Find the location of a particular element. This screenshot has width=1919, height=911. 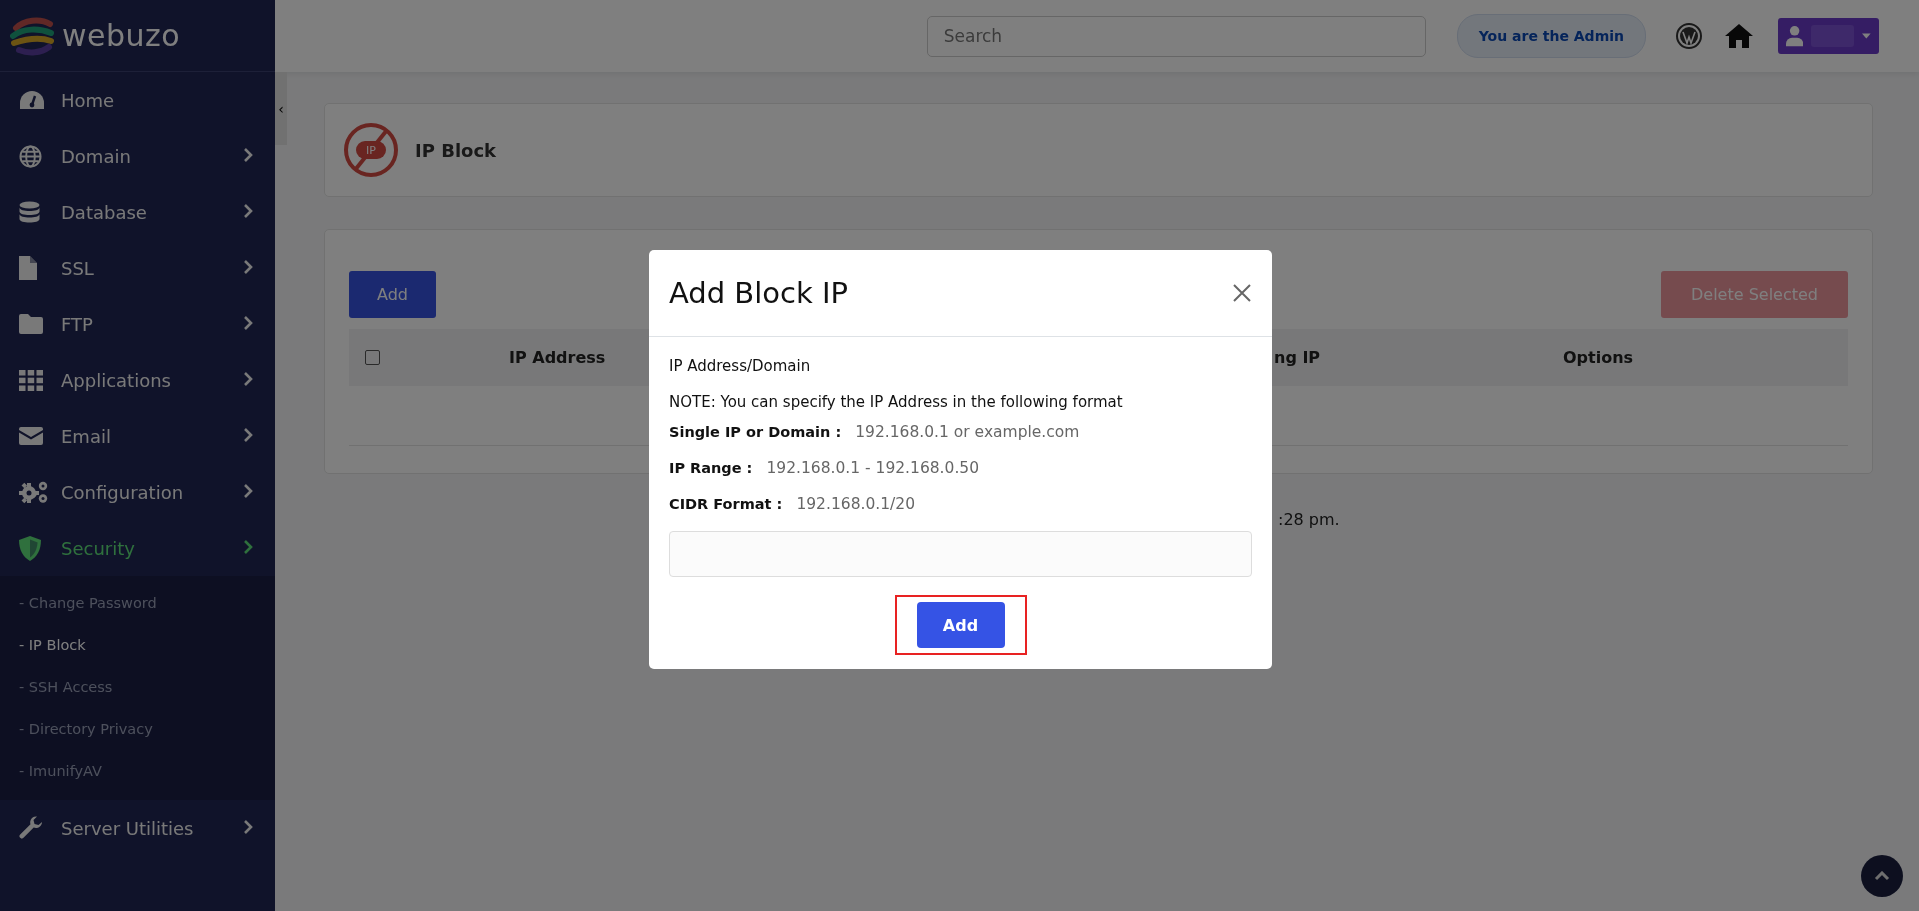

sidebar-item: Applications is located at coordinates (137, 380).